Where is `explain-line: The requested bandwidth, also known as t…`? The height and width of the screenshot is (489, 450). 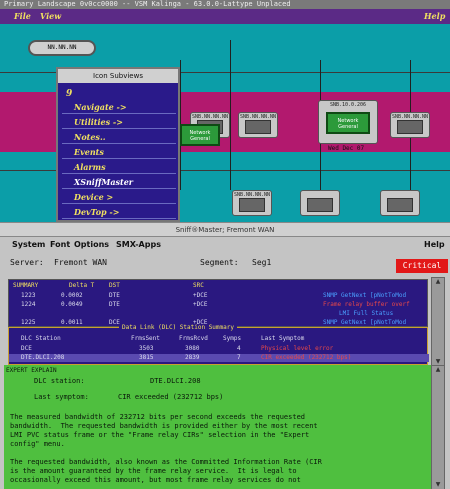 explain-line: The requested bandwidth, also known as t… is located at coordinates (166, 462).